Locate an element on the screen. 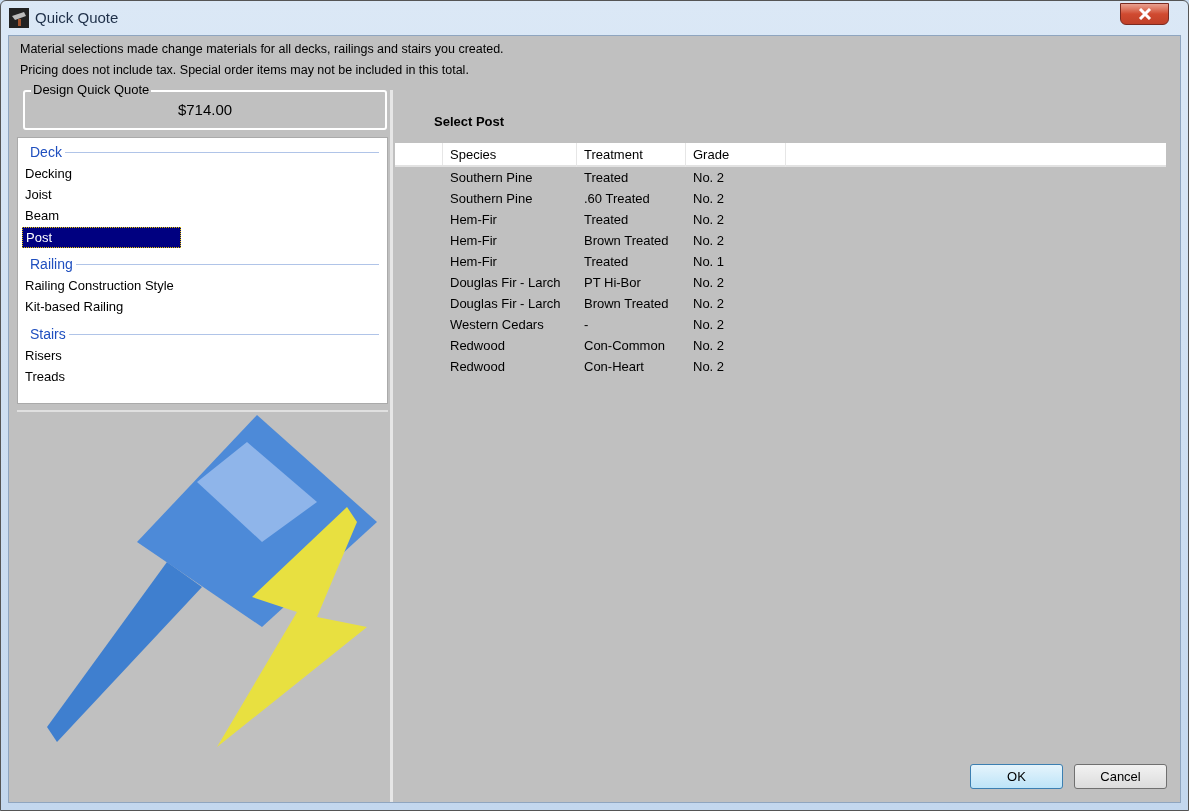 The width and height of the screenshot is (1189, 811). list-item: Post is located at coordinates (101, 237).